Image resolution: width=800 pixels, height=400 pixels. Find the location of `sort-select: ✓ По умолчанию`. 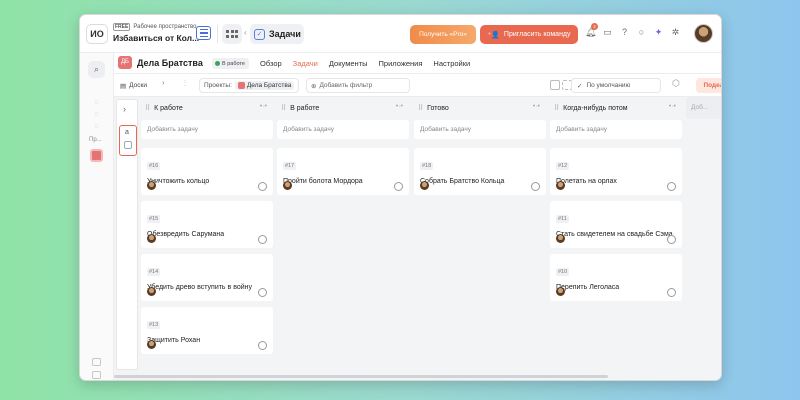

sort-select: ✓ По умолчанию is located at coordinates (616, 85).